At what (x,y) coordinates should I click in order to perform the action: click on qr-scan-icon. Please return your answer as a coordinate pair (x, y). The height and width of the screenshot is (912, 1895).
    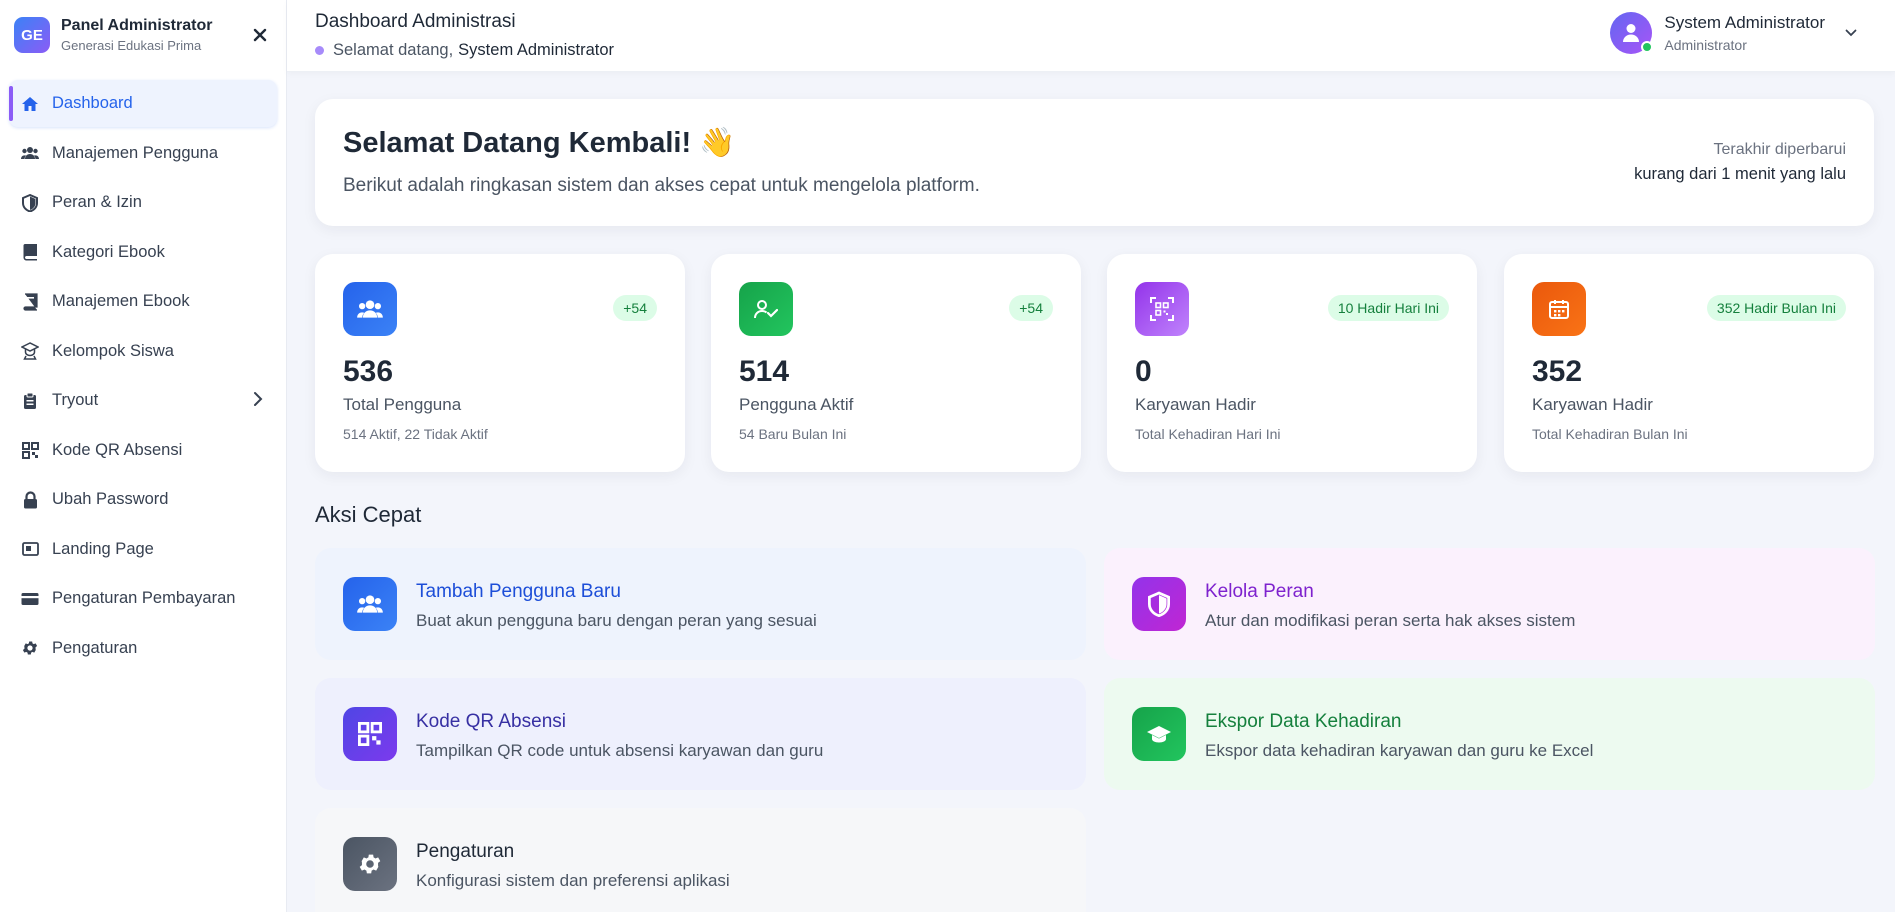
    Looking at the image, I should click on (1162, 309).